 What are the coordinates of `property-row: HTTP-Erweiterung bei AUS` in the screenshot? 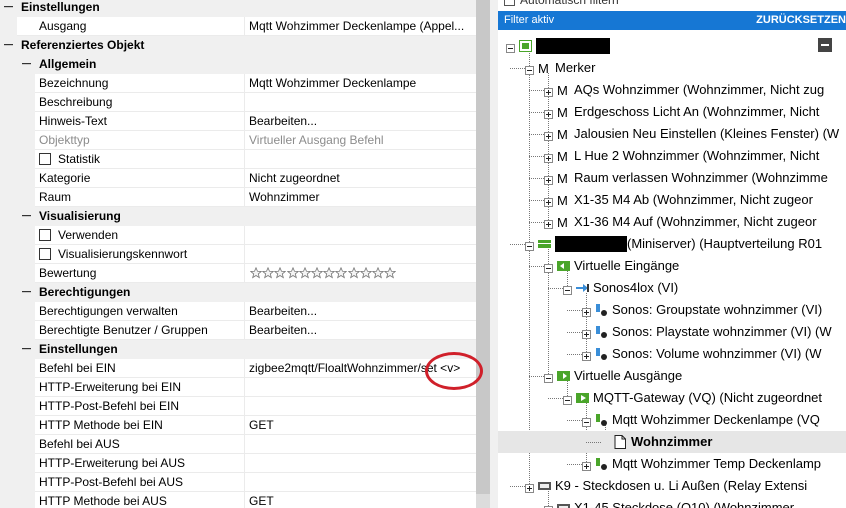 It's located at (238, 463).